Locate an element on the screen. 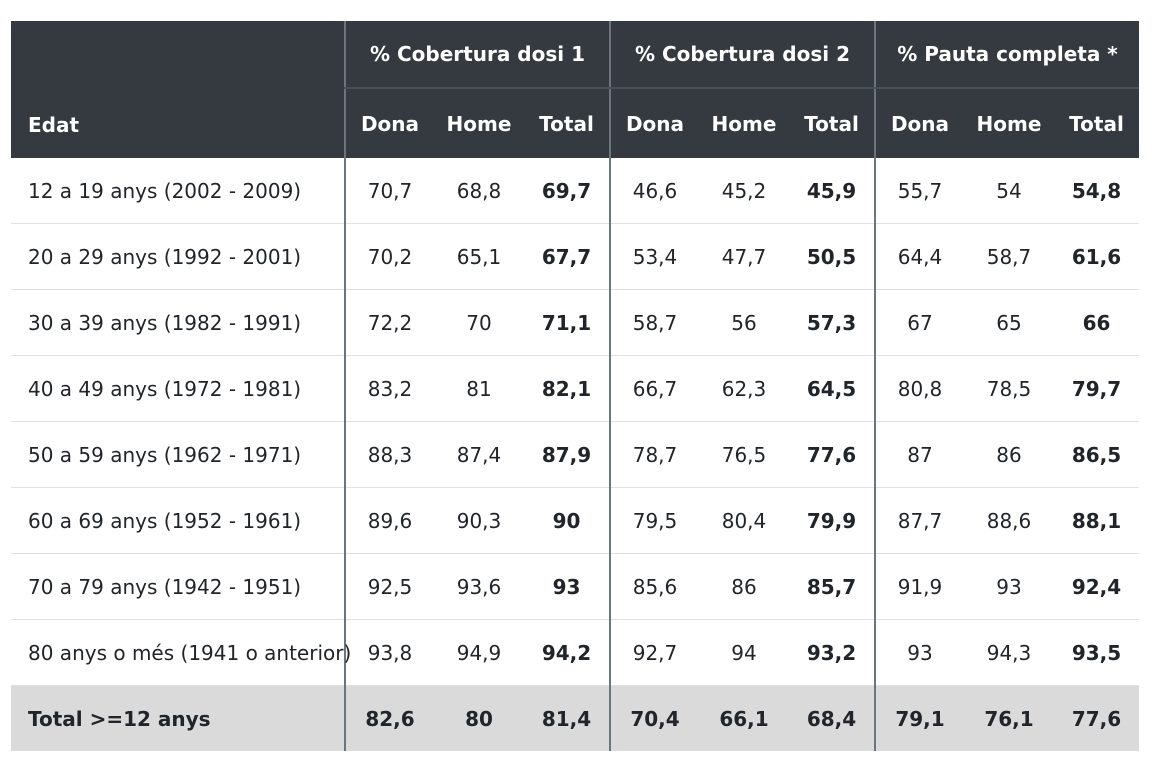  value-cell: 55,7 is located at coordinates (919, 191).